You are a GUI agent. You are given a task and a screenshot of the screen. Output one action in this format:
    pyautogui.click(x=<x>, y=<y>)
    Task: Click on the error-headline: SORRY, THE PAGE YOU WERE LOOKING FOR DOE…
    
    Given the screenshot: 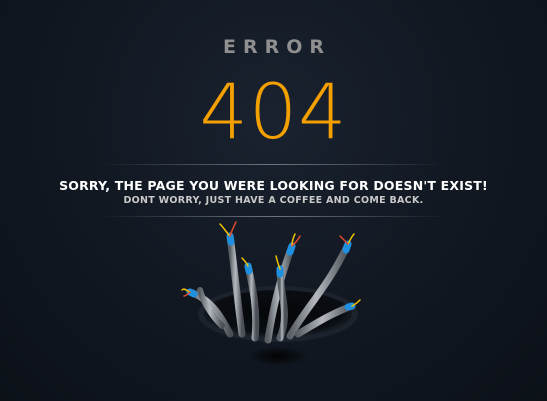 What is the action you would take?
    pyautogui.click(x=273, y=185)
    